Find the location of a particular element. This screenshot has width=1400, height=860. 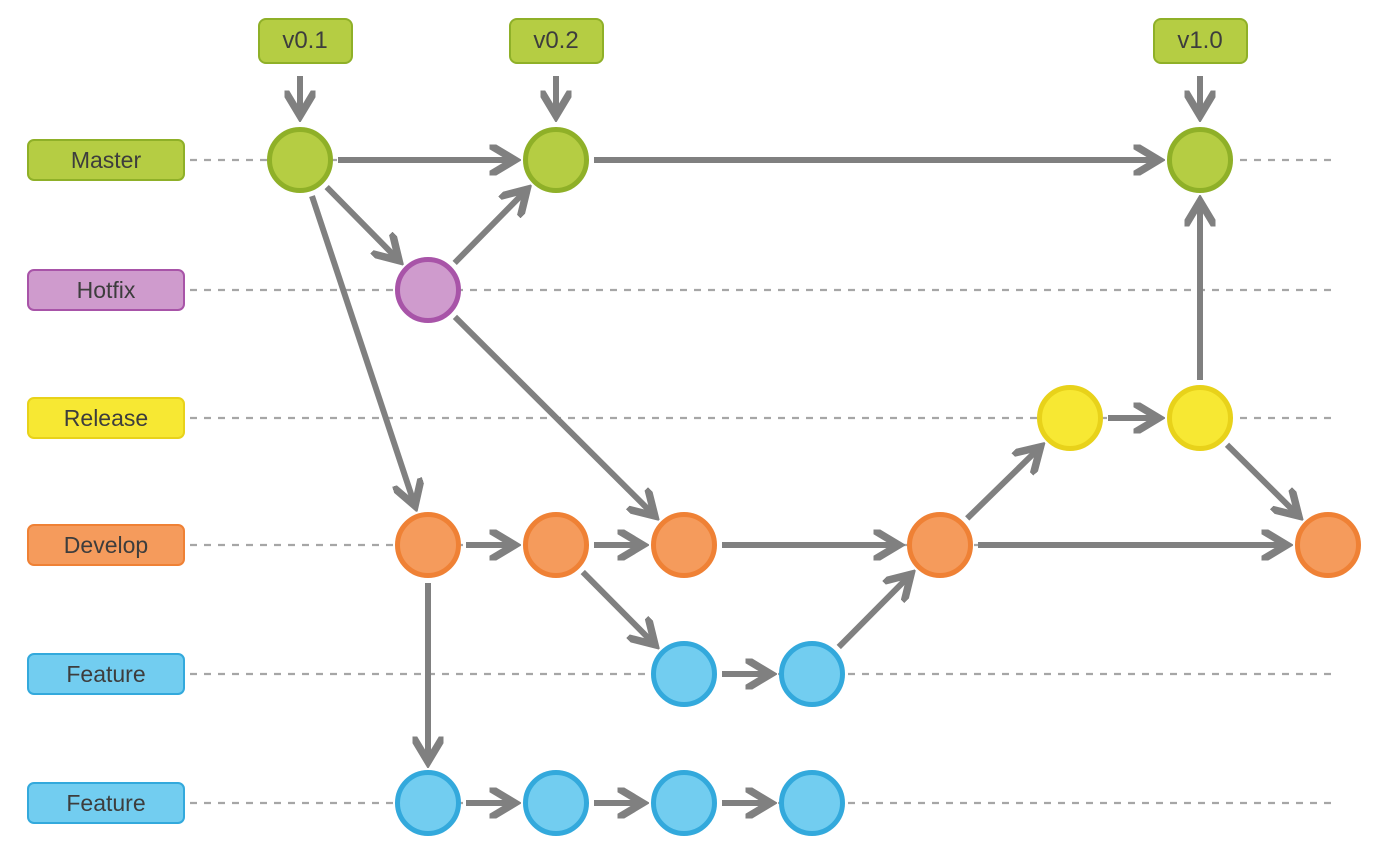

commit-node-f2a is located at coordinates (428, 803).